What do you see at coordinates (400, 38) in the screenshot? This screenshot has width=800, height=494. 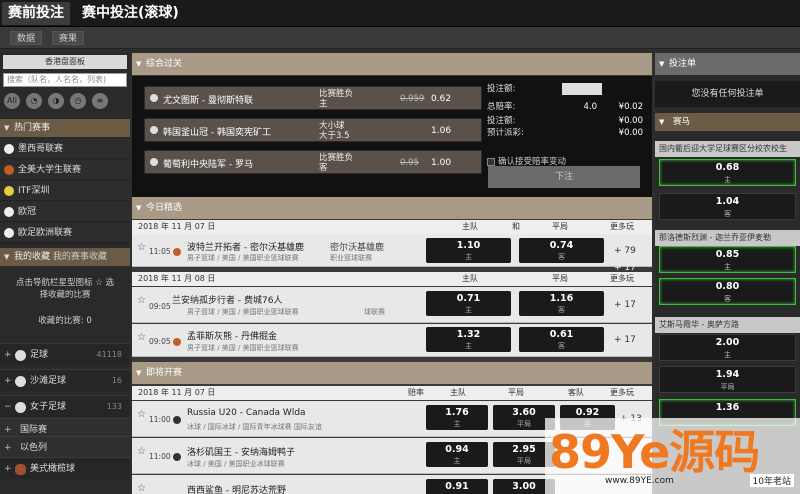 I see `sub-bar: 数据 赛果` at bounding box center [400, 38].